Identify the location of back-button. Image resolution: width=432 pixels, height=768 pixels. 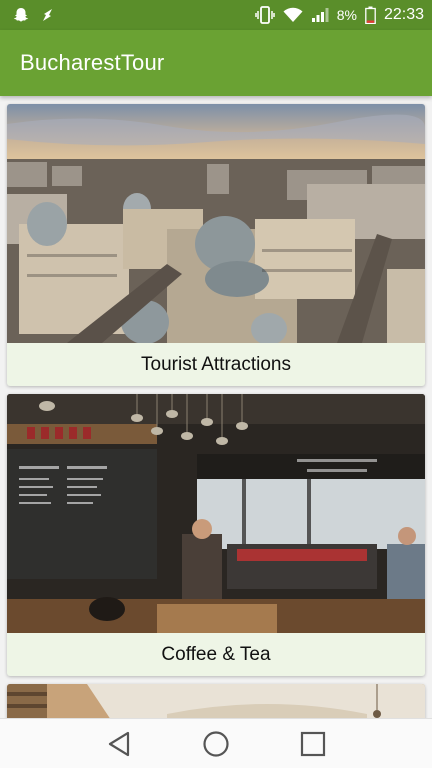
(119, 744).